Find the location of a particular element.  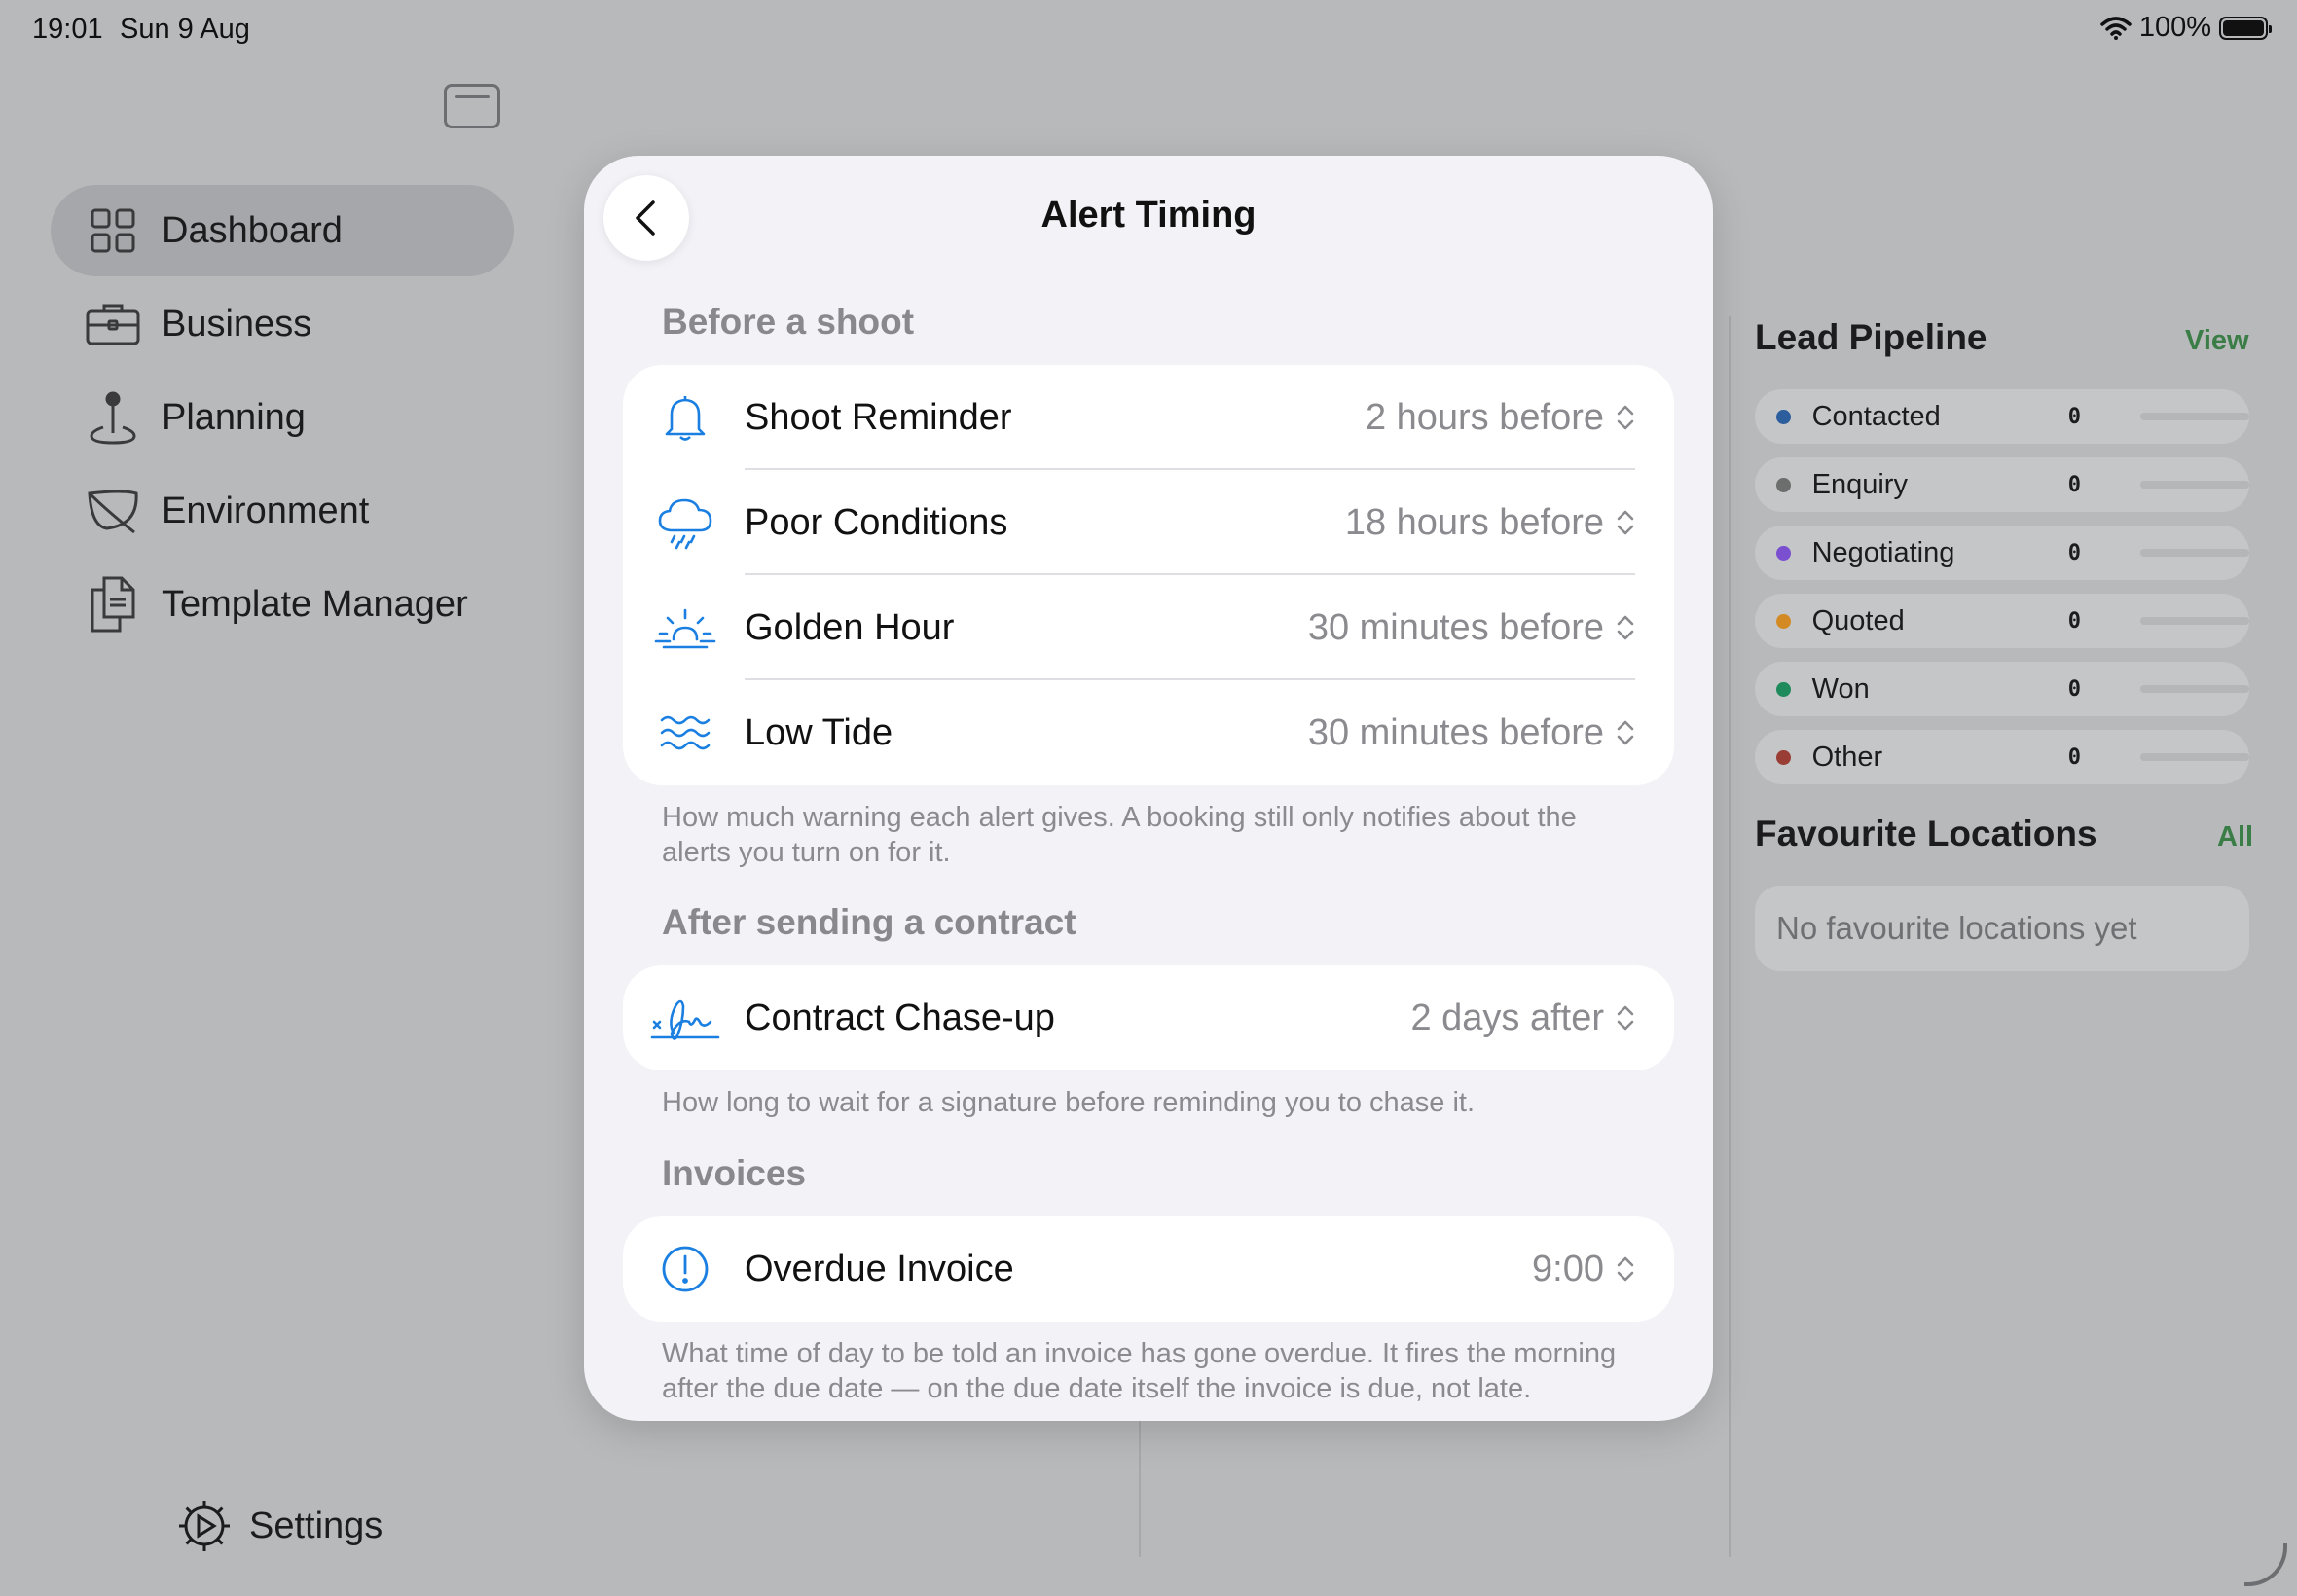

alert-row-overdue-invoice: Overdue Invoice 9:00 is located at coordinates (1148, 1269).